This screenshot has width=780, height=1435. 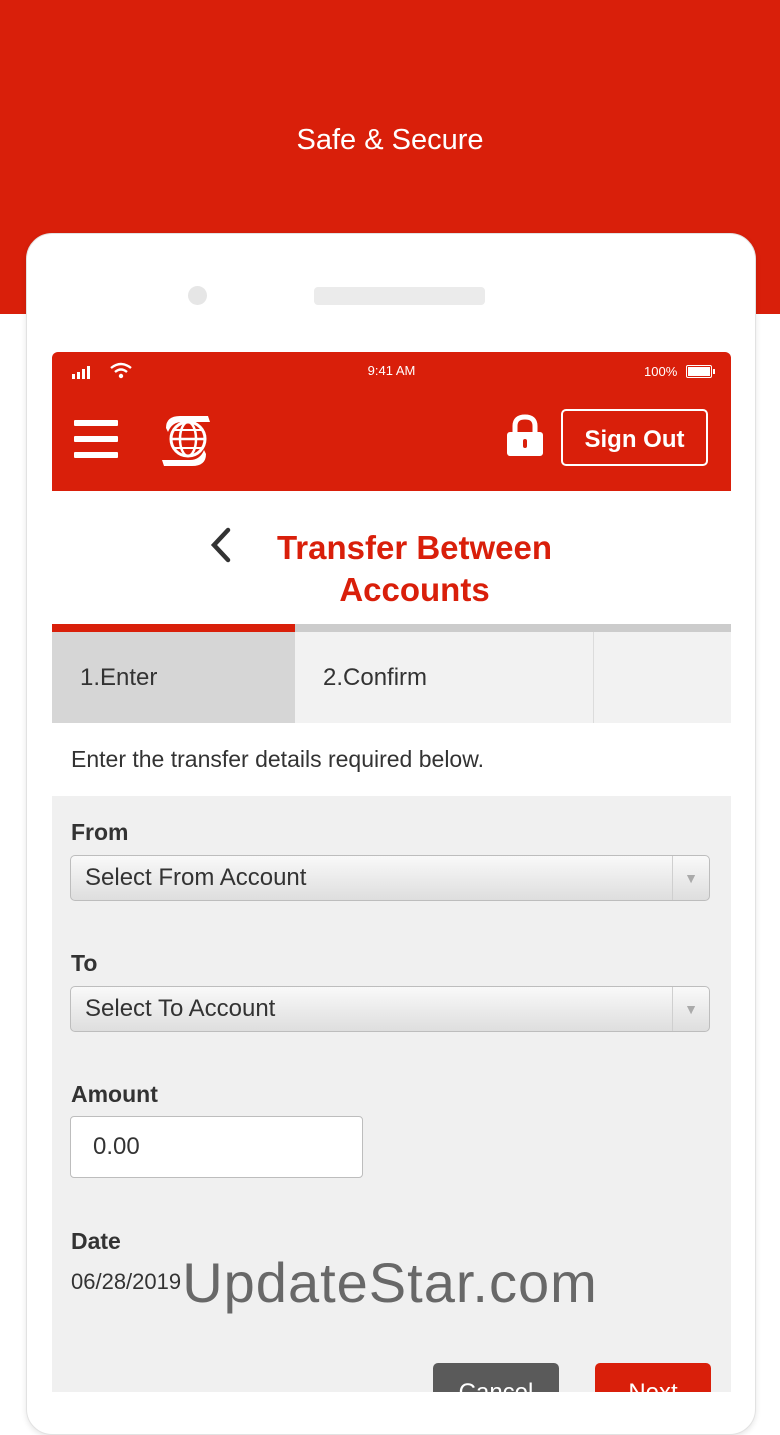 I want to click on step-enter: 1.Enter, so click(x=173, y=677).